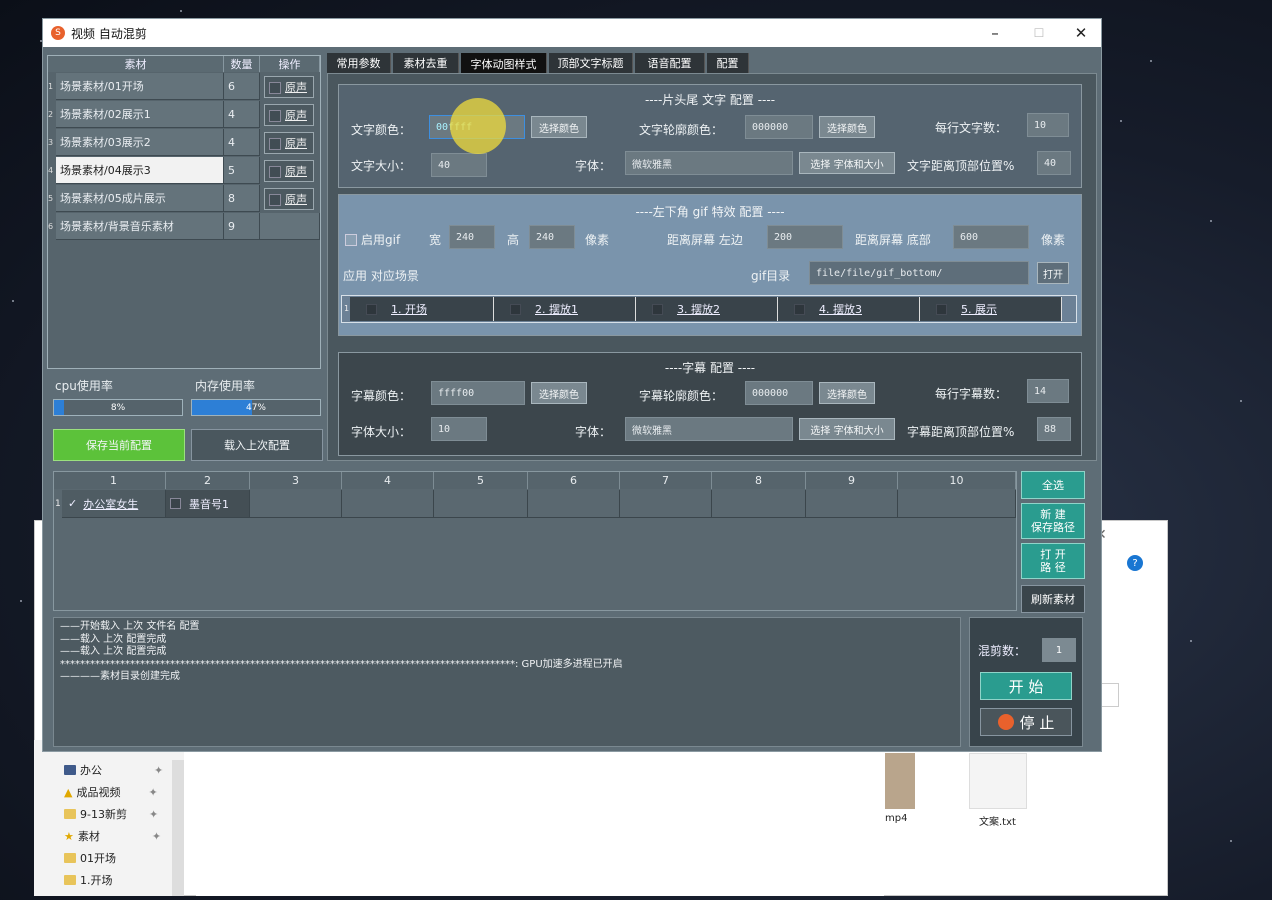  I want to click on material-name-cell: 场景素材/03展示2, so click(140, 142).